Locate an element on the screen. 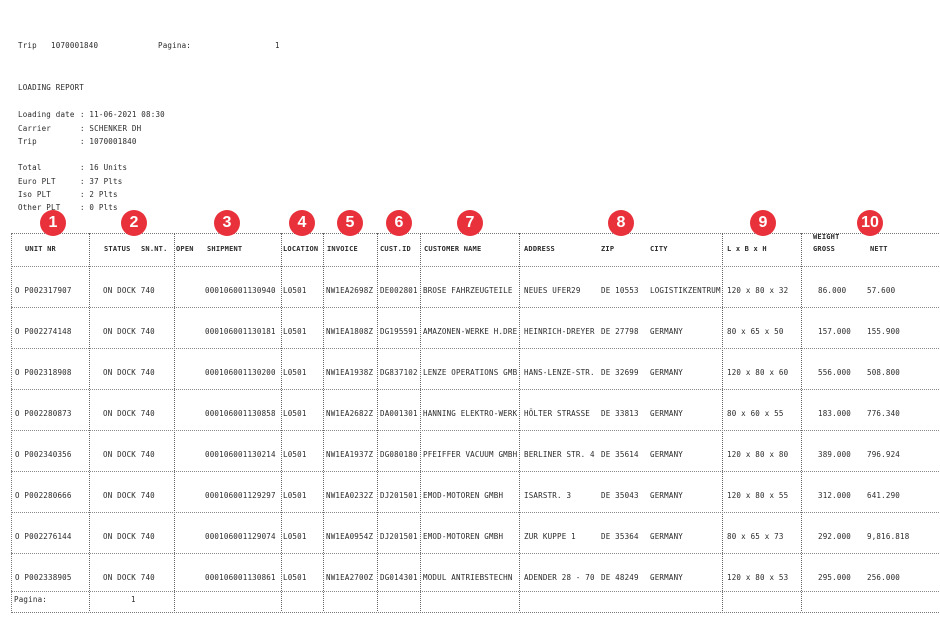 Image resolution: width=940 pixels, height=633 pixels. nett-cell: 9,816.818 is located at coordinates (888, 536).